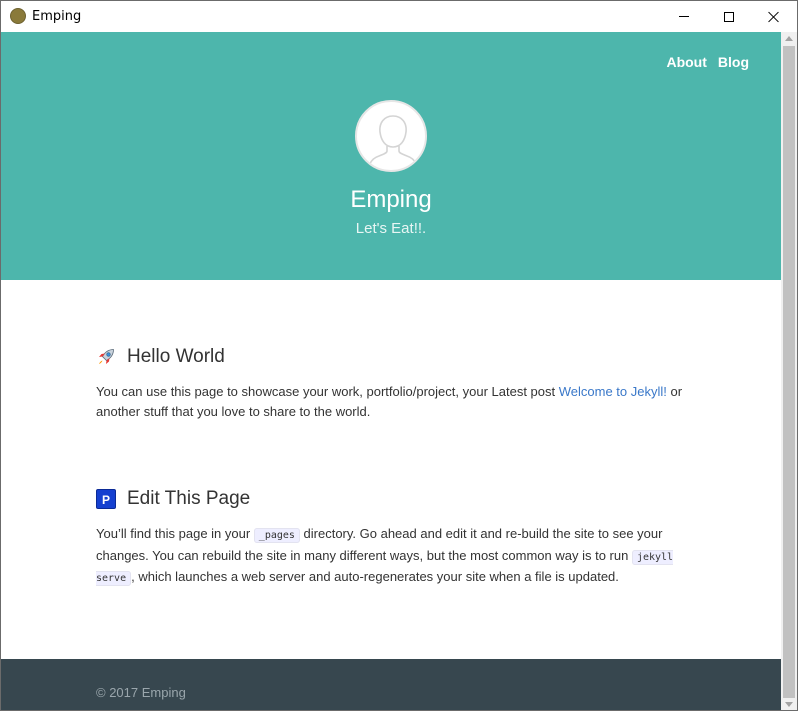 Image resolution: width=798 pixels, height=711 pixels. What do you see at coordinates (189, 498) in the screenshot?
I see `edit-page-title: Edit This Page` at bounding box center [189, 498].